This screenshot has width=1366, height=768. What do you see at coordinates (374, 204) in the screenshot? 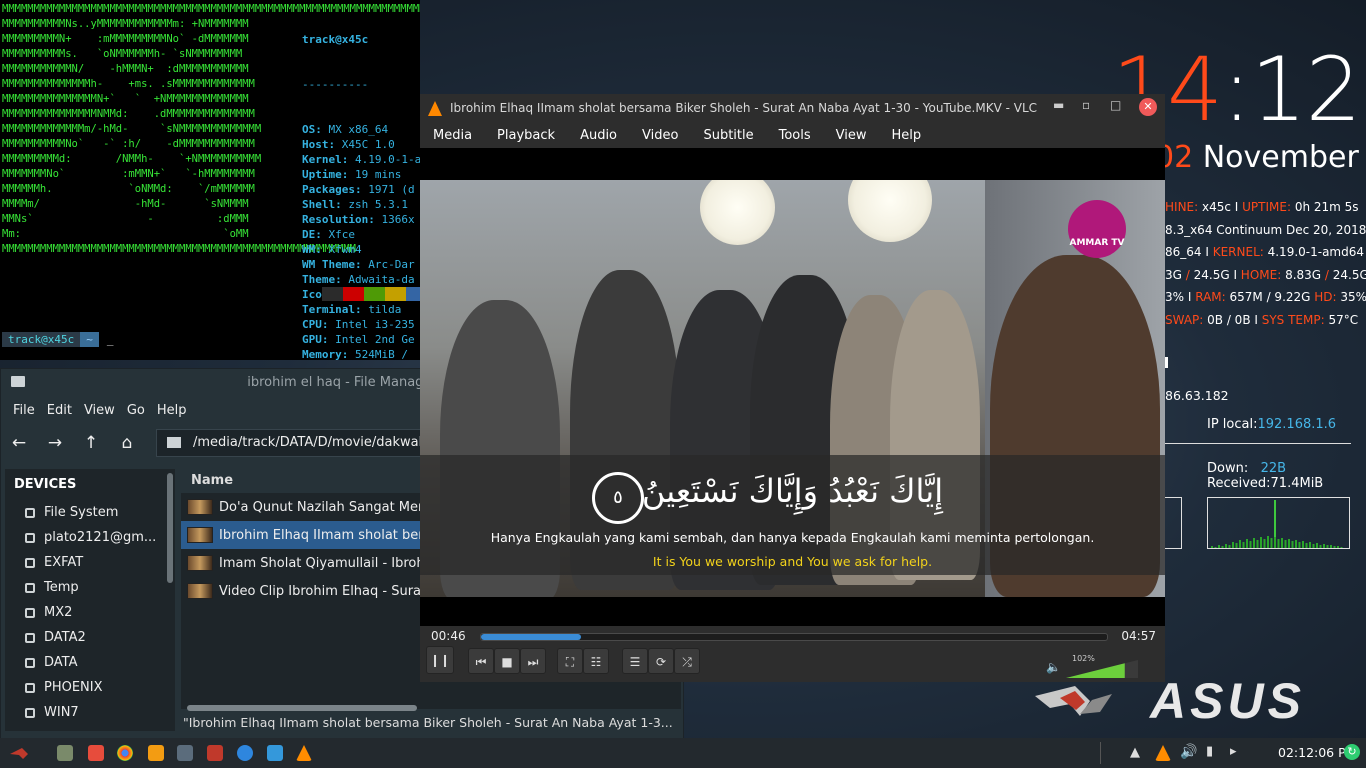
I see `info-value: zsh 5.3.1` at bounding box center [374, 204].